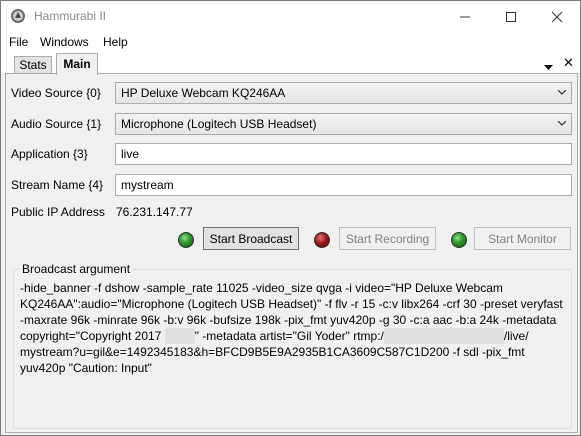 Image resolution: width=581 pixels, height=436 pixels. I want to click on broadcast-status-indicator, so click(186, 240).